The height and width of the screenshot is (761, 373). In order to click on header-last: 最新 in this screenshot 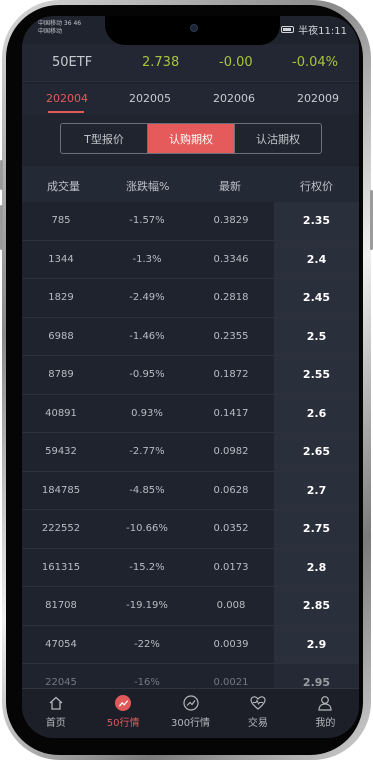, I will do `click(230, 186)`.